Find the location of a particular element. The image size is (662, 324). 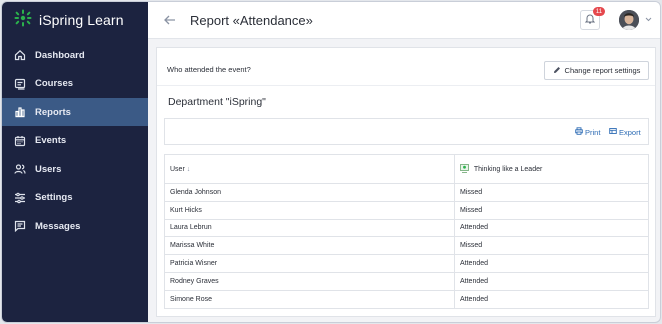

sidebar-item-messages: Messages is located at coordinates (75, 226).